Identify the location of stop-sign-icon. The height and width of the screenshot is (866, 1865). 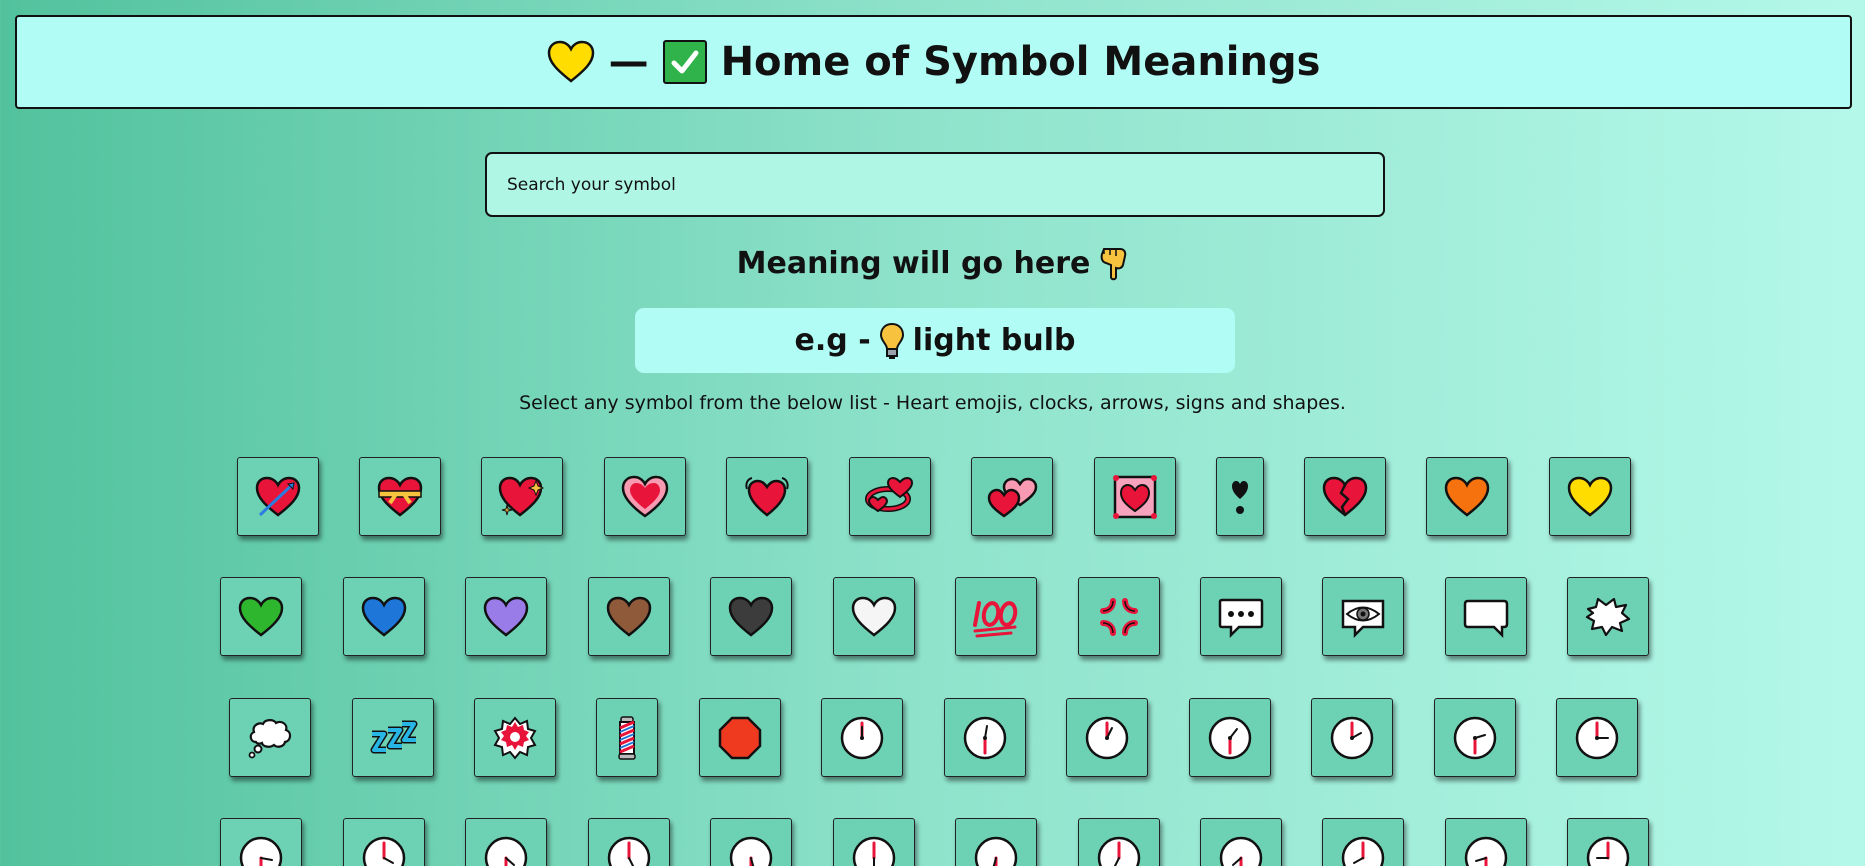
(740, 737).